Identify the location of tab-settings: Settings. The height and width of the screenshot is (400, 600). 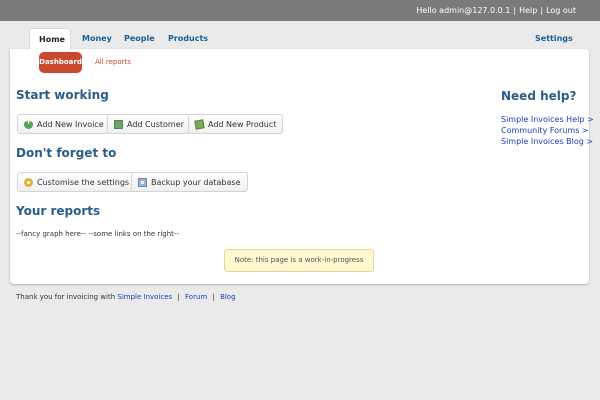
(554, 39).